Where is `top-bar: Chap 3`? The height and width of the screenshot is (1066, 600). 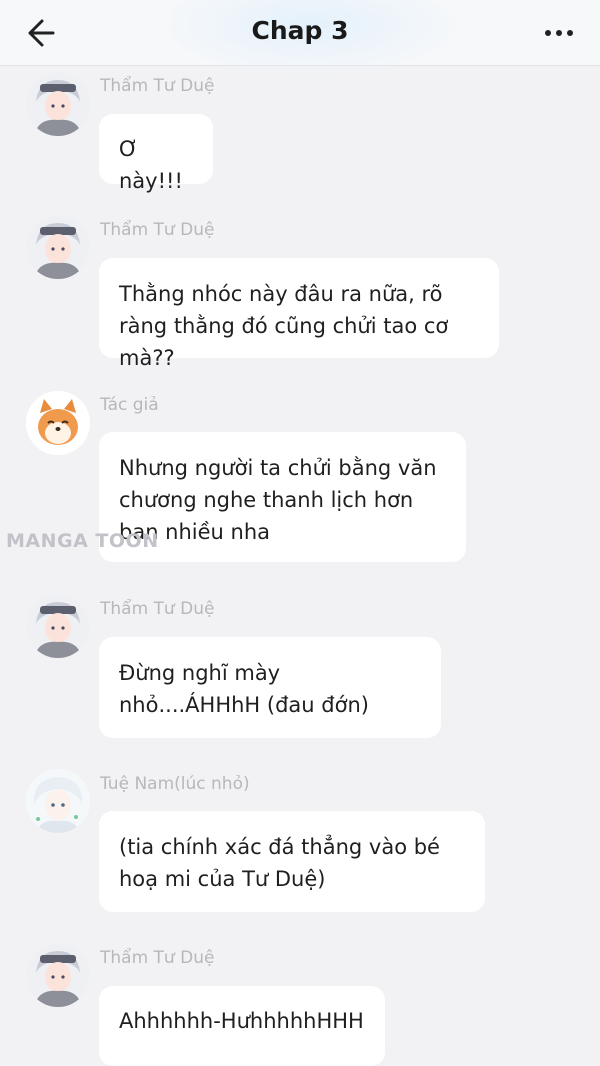
top-bar: Chap 3 is located at coordinates (300, 40).